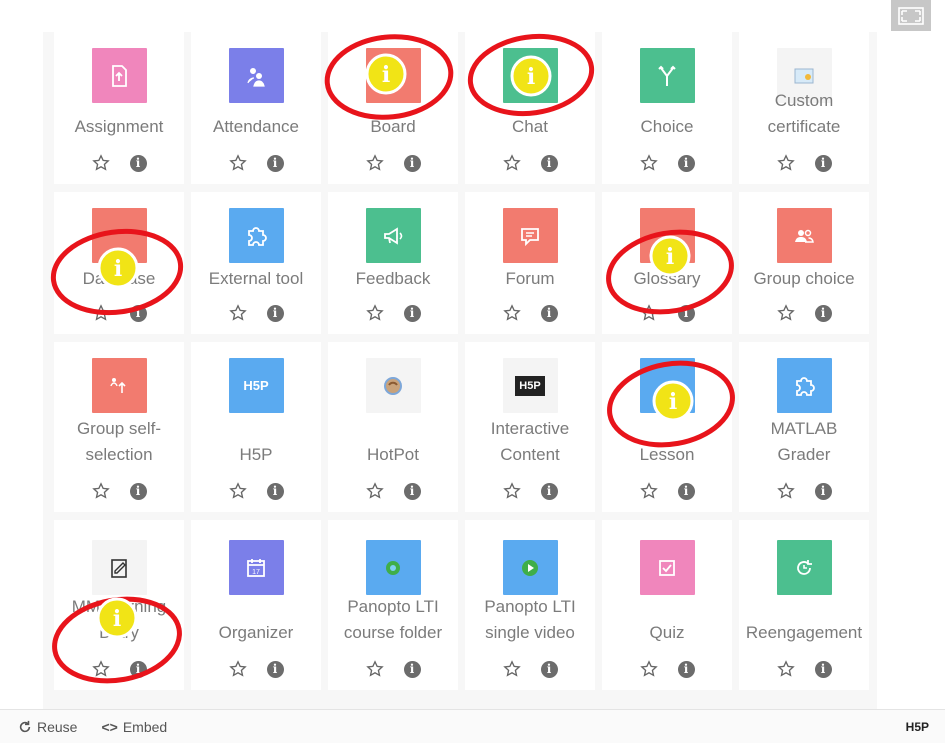 The width and height of the screenshot is (945, 743). What do you see at coordinates (667, 605) in the screenshot?
I see `activity-quiz: Quiz i` at bounding box center [667, 605].